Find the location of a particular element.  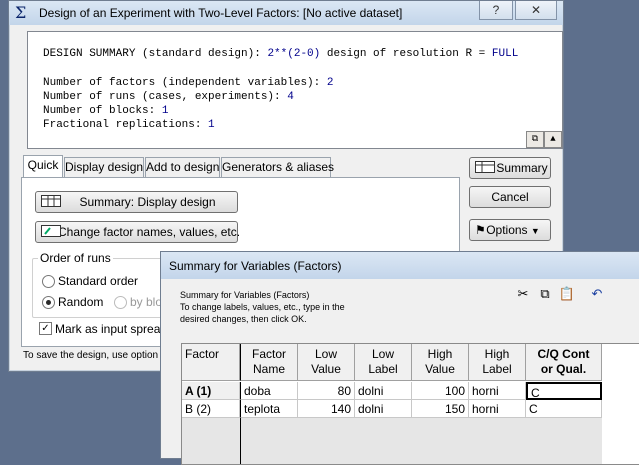

table-icon is located at coordinates (51, 201).